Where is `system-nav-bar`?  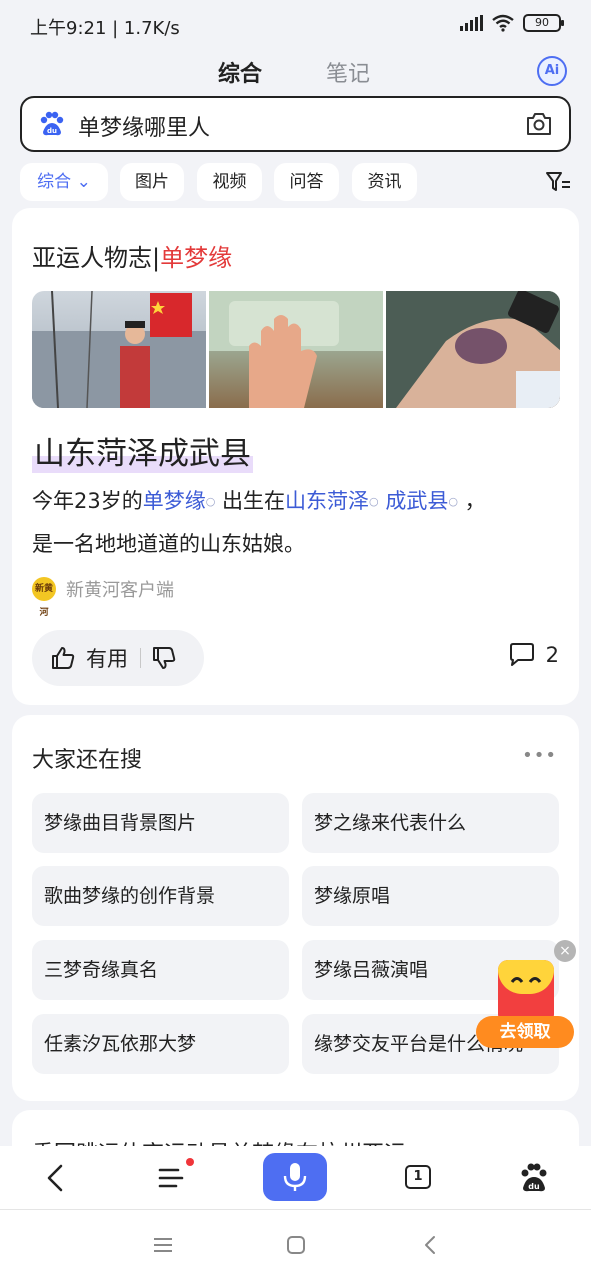
system-nav-bar is located at coordinates (295, 1245).